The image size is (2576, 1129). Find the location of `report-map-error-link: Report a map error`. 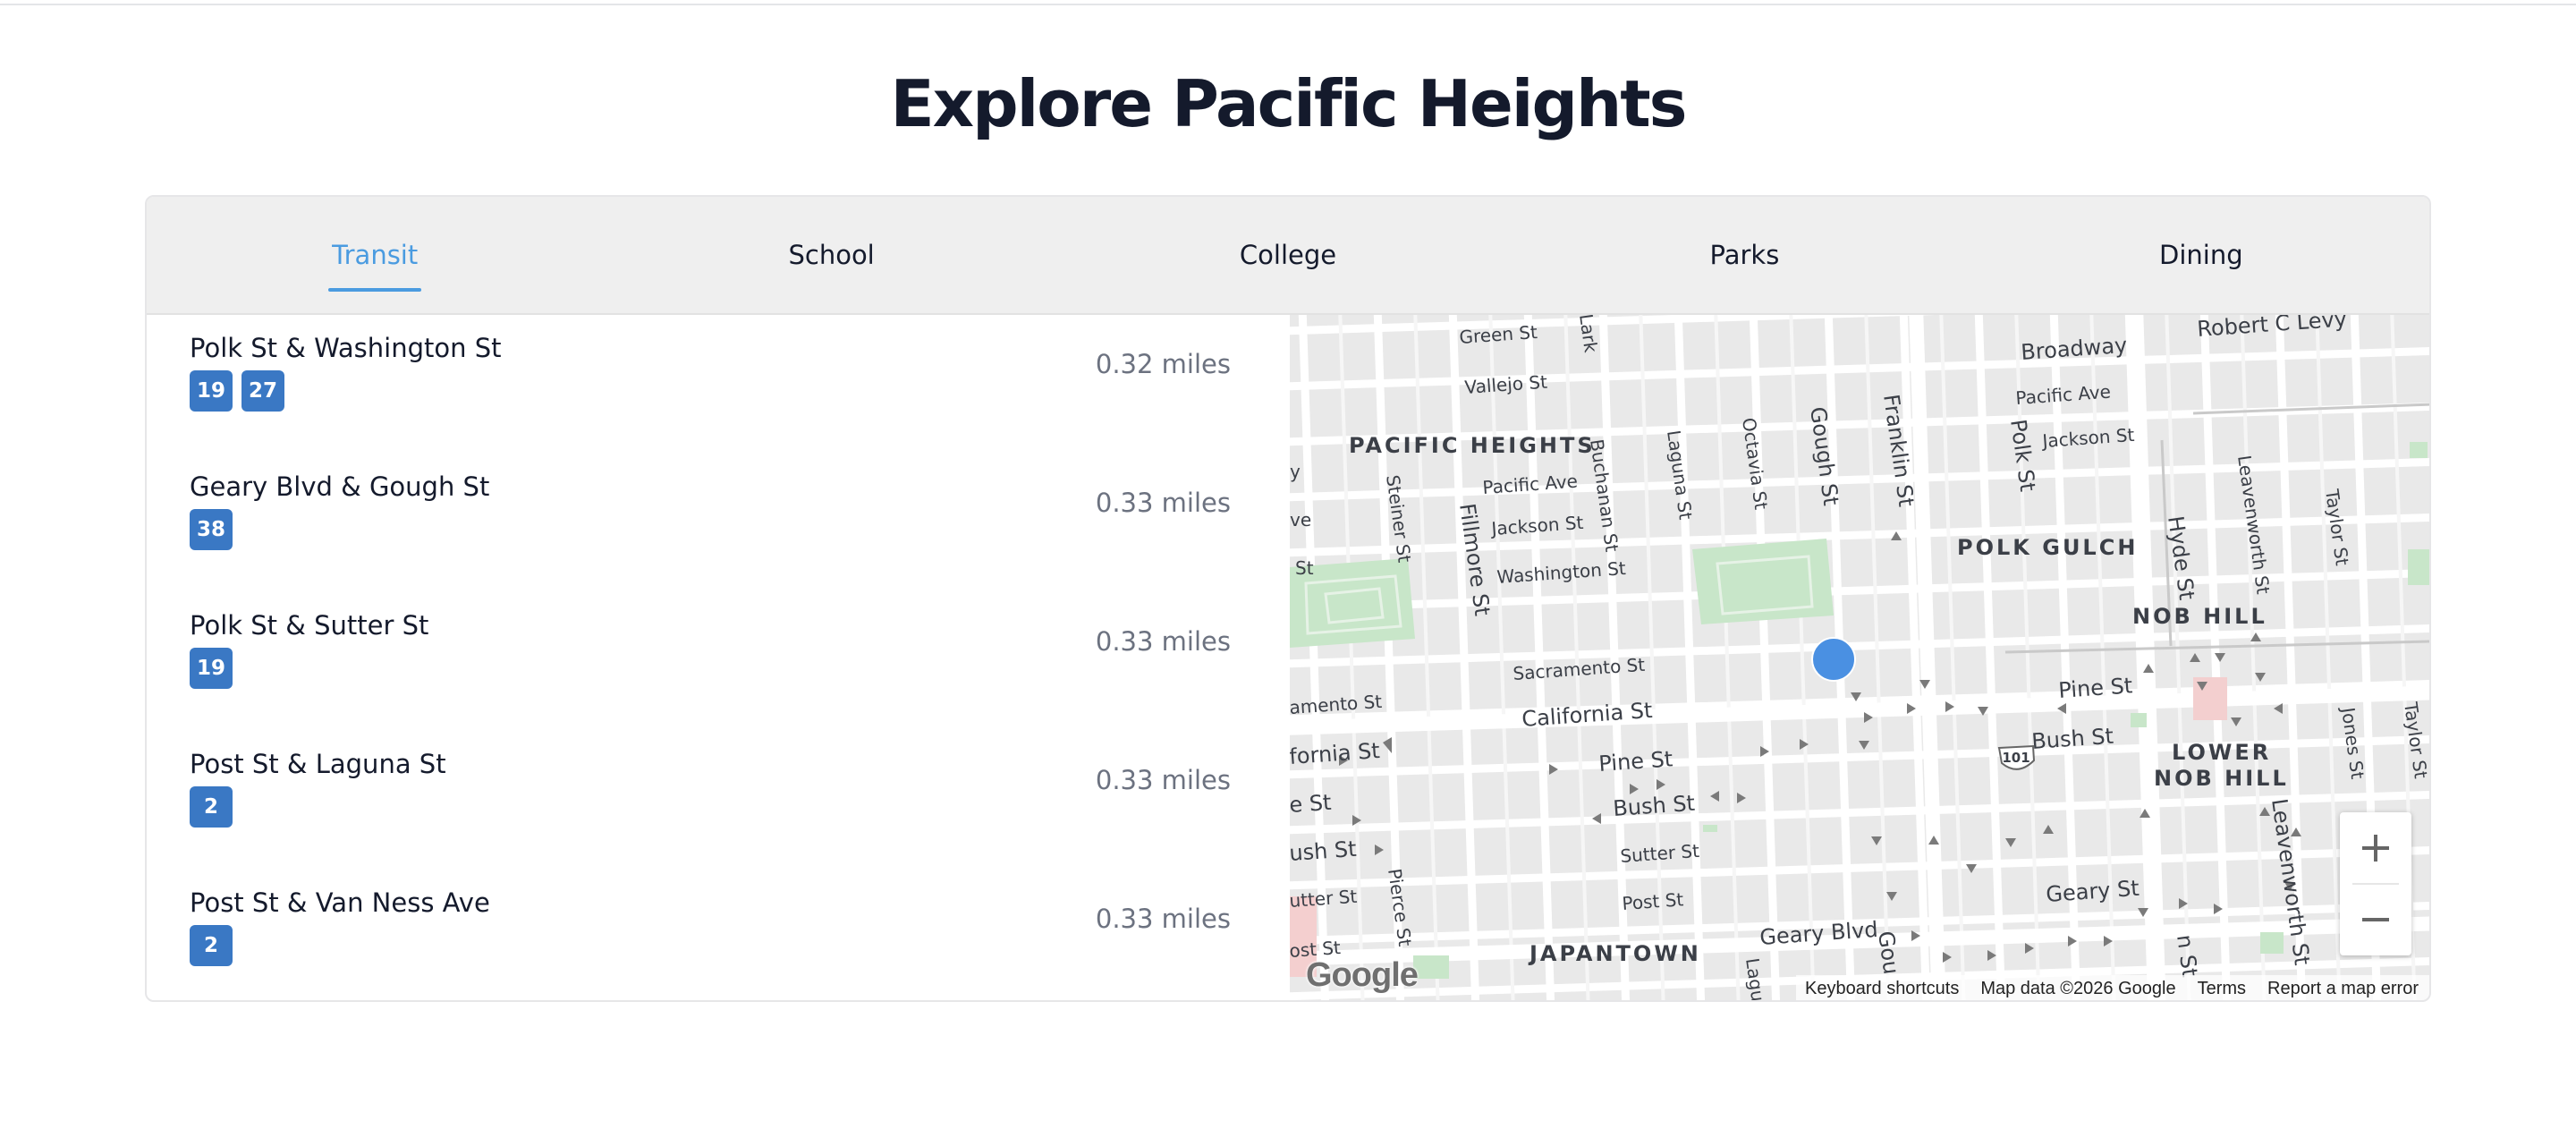

report-map-error-link: Report a map error is located at coordinates (2343, 989).